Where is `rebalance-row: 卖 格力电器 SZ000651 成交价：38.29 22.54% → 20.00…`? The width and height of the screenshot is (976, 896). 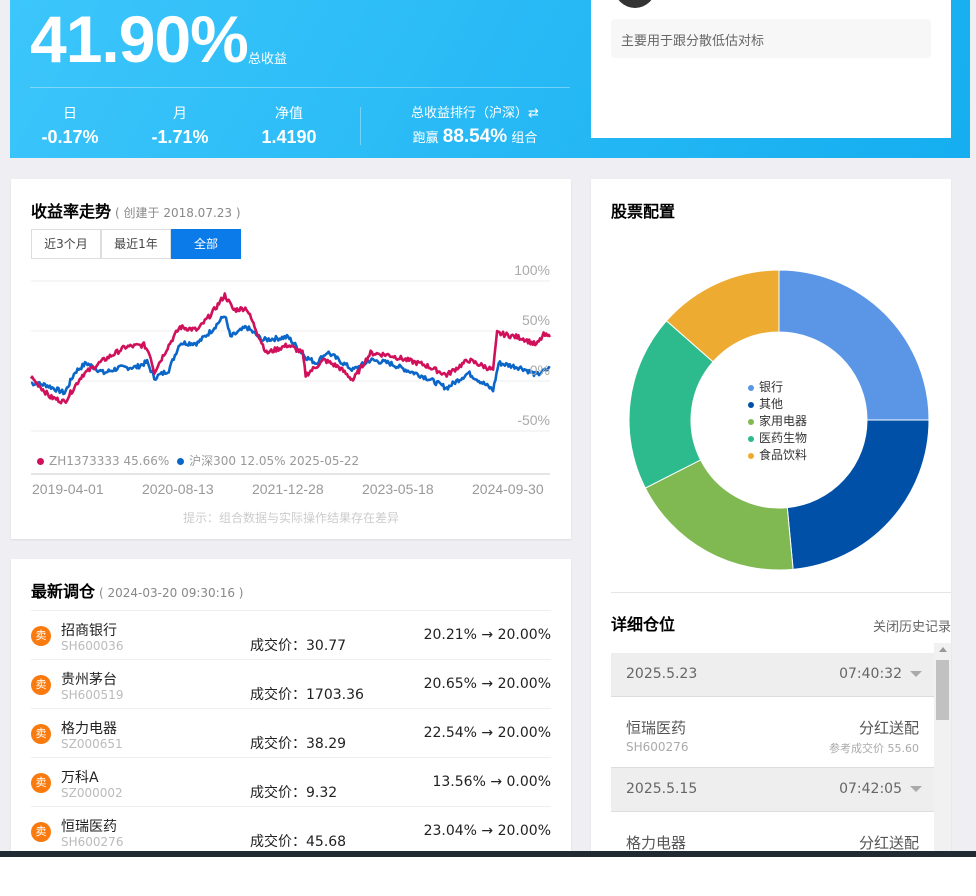
rebalance-row: 卖 格力电器 SZ000651 成交价：38.29 22.54% → 20.00… is located at coordinates (291, 732).